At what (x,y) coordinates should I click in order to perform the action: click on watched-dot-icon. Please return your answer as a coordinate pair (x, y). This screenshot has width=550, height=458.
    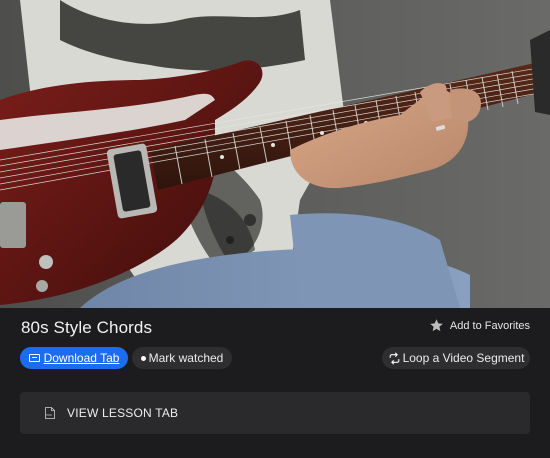
    Looking at the image, I should click on (143, 358).